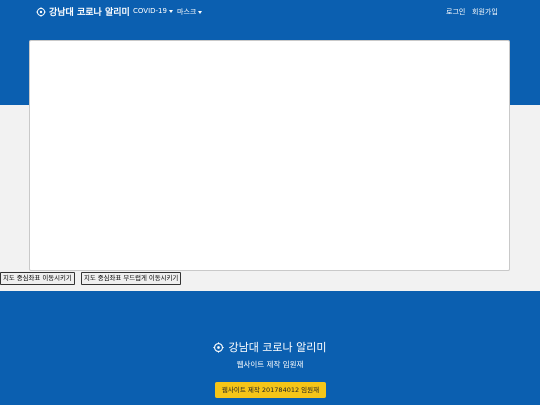 The height and width of the screenshot is (405, 540). I want to click on footer-title-row: 강남대 코로나 알리미, so click(270, 347).